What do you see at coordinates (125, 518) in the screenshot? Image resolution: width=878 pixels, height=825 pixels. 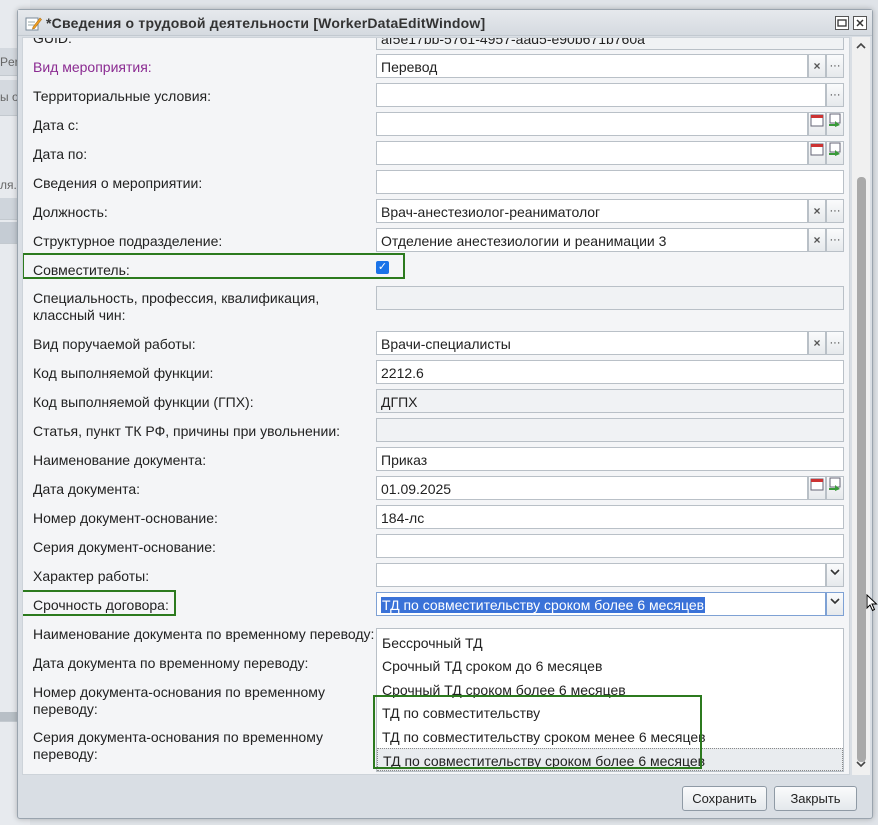 I see `basis-number-label: Номер документ-основание:` at bounding box center [125, 518].